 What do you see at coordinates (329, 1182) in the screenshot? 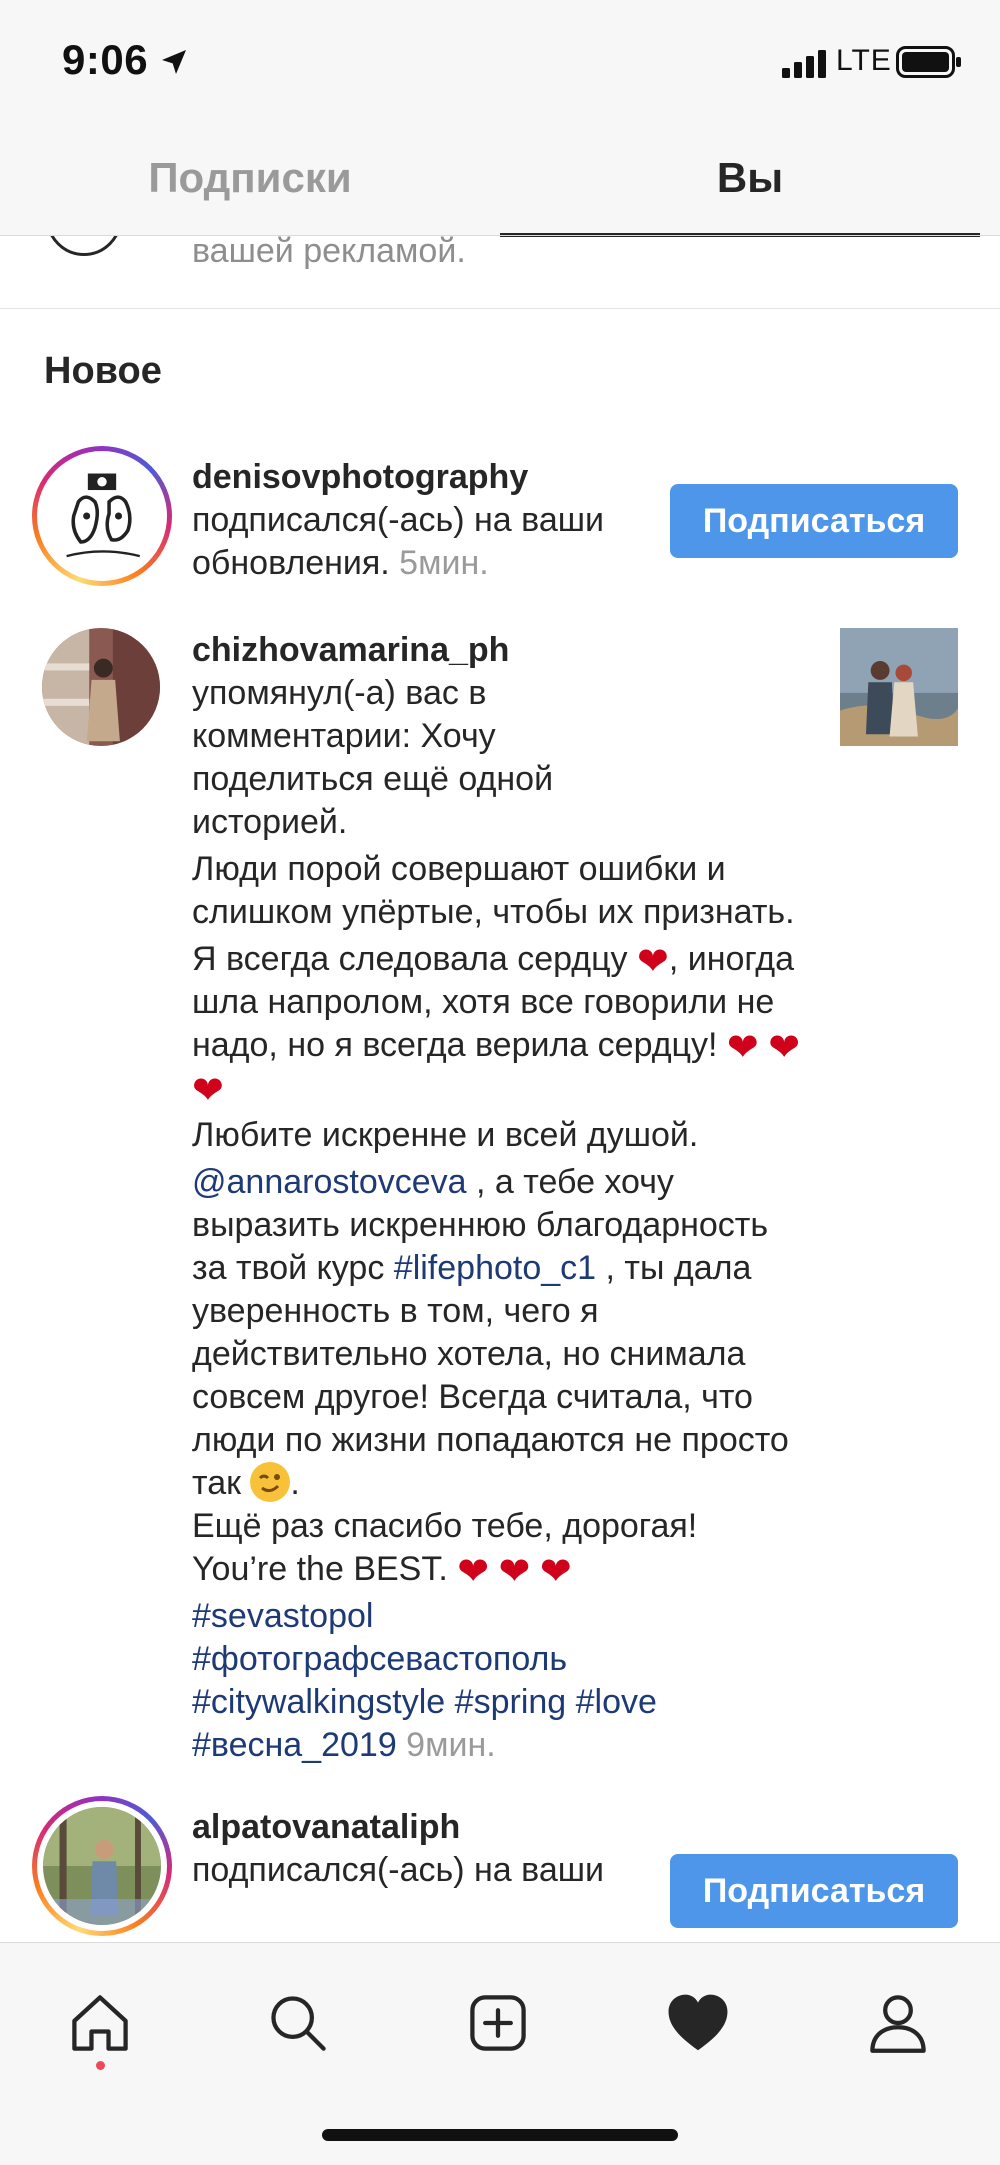
I see `mention-link: @annarostovceva` at bounding box center [329, 1182].